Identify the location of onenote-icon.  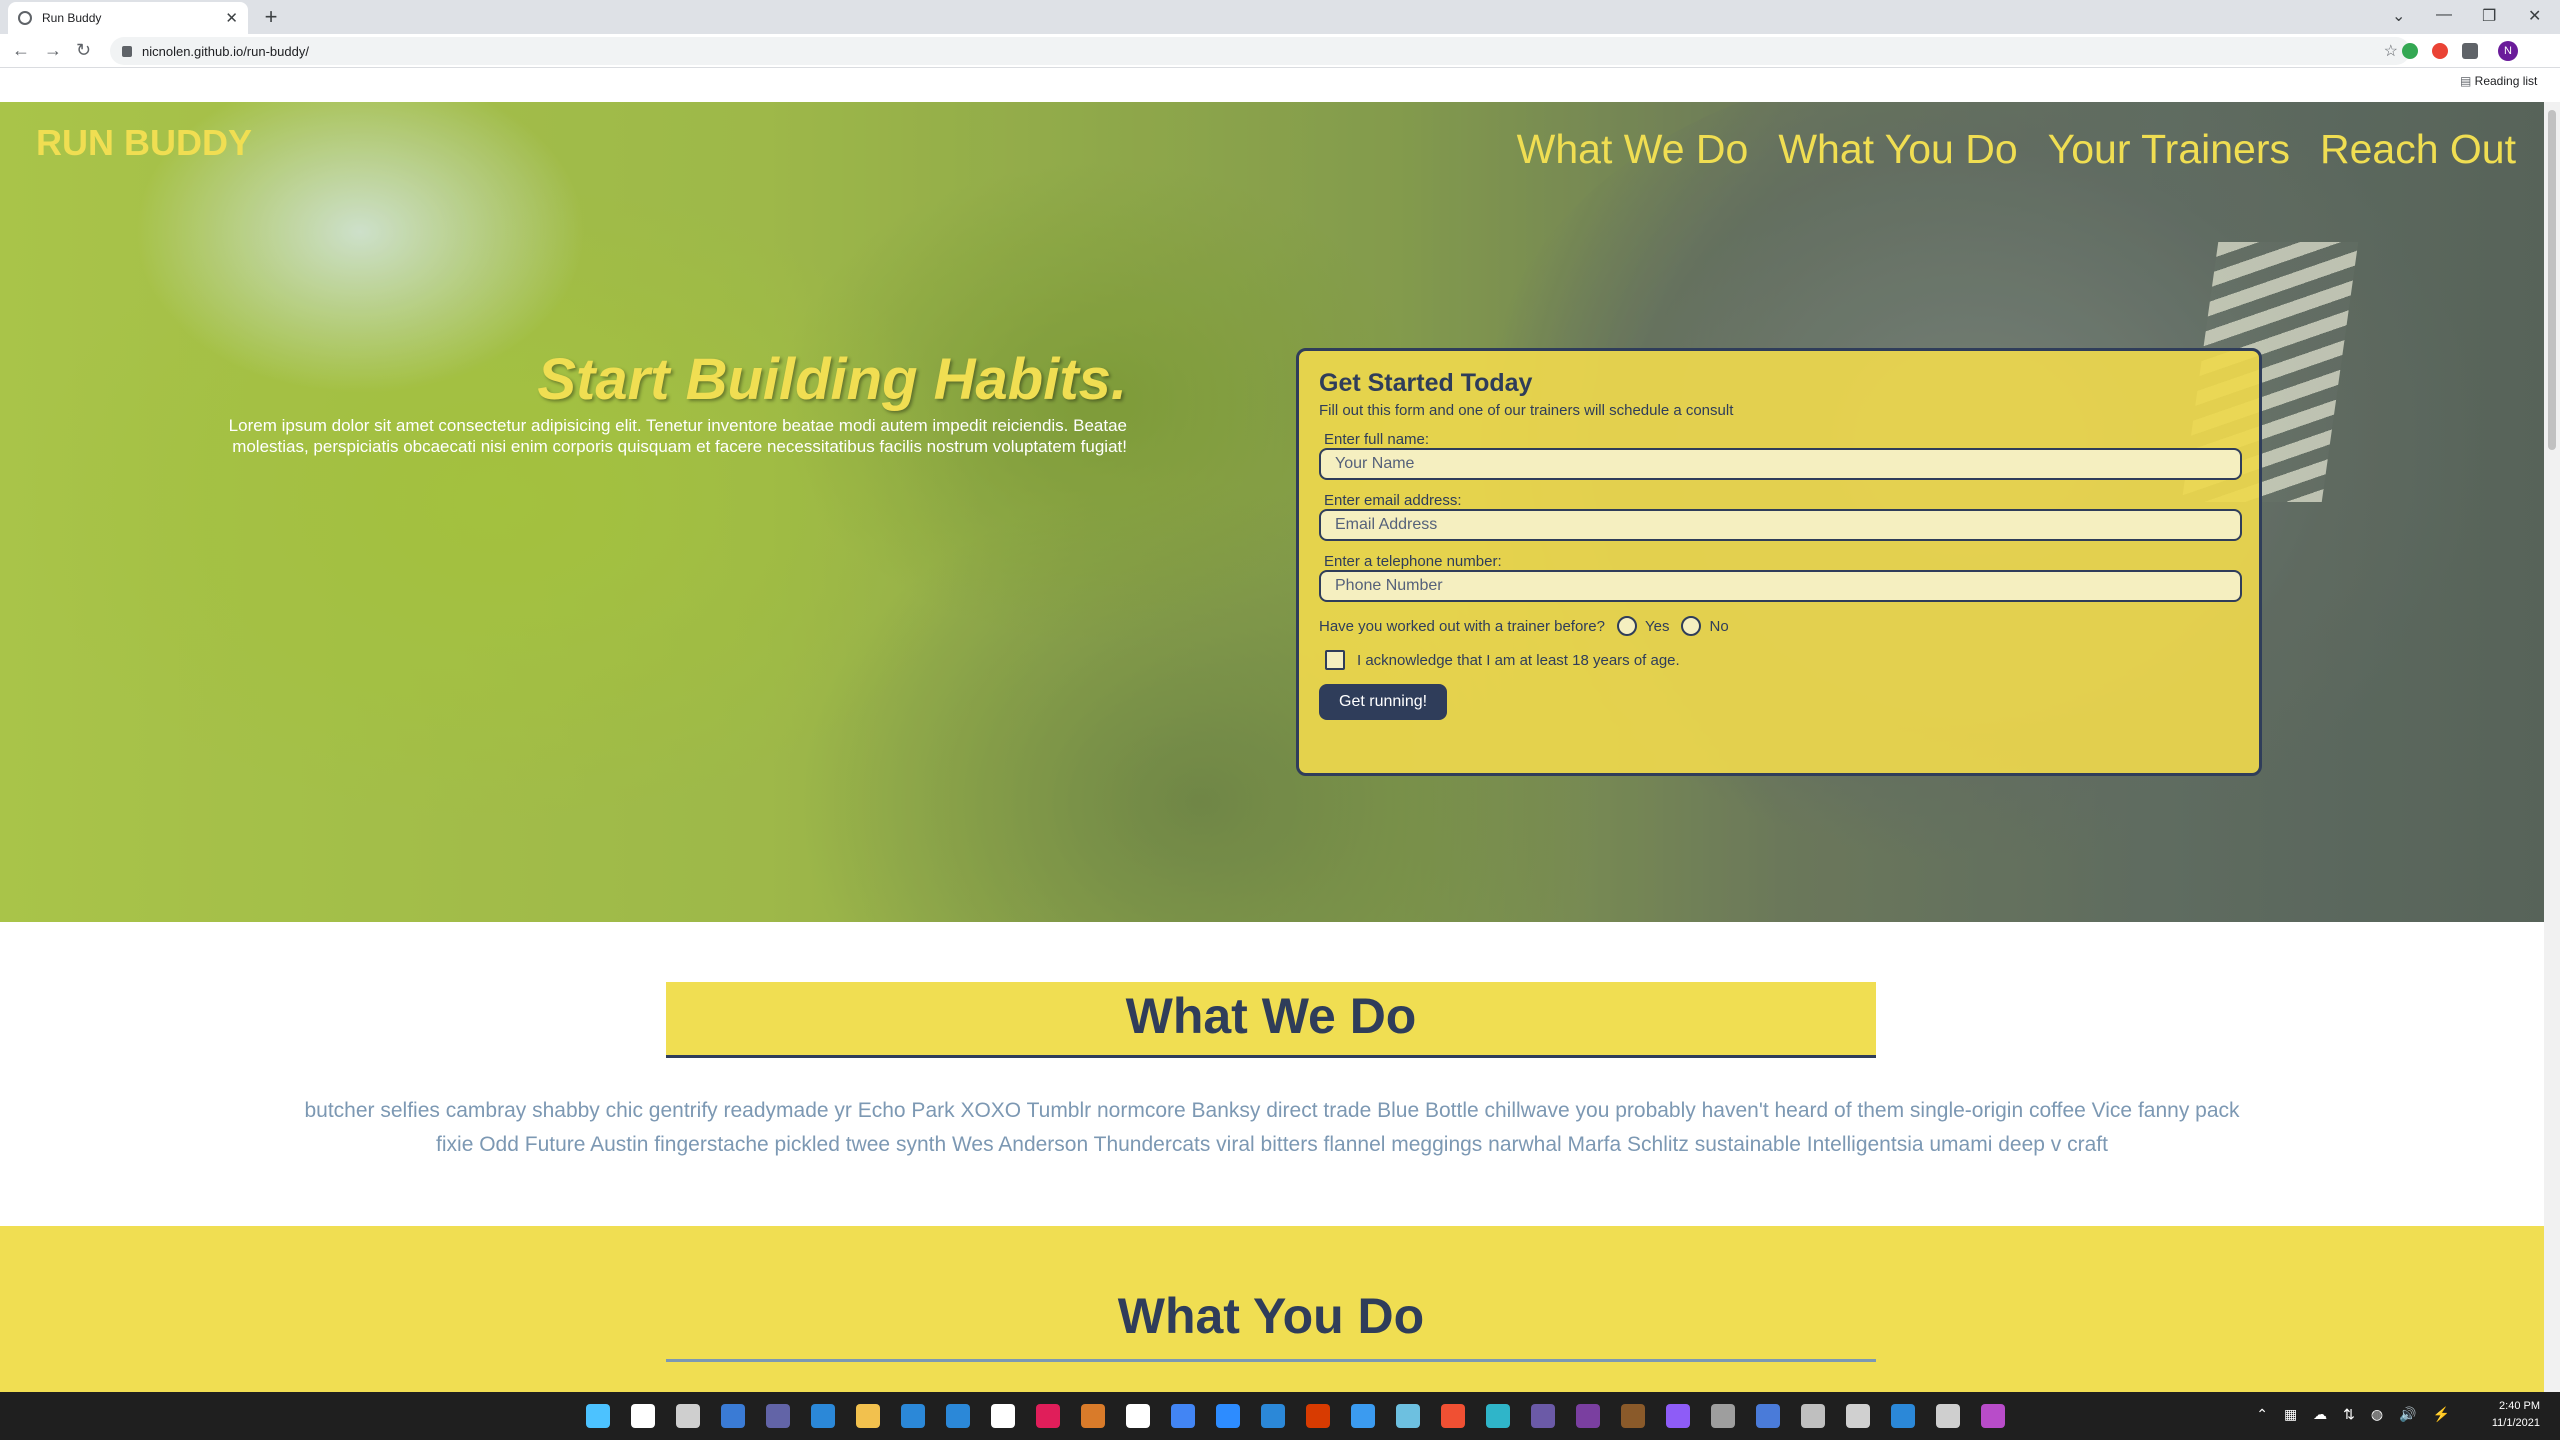
(1993, 1416).